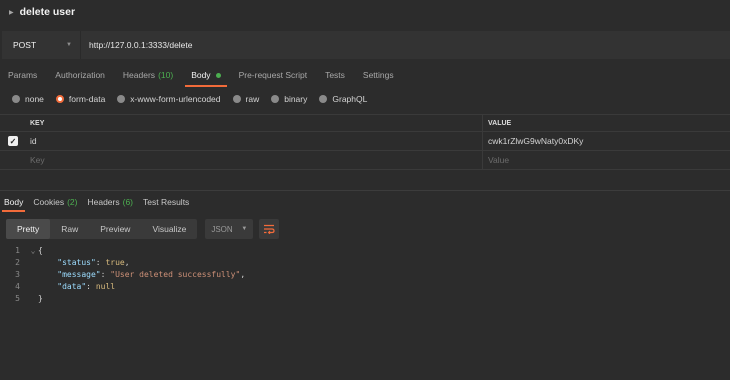 The width and height of the screenshot is (730, 380). What do you see at coordinates (137, 45) in the screenshot?
I see `url-input: http://127.0.0.1:3333/delete` at bounding box center [137, 45].